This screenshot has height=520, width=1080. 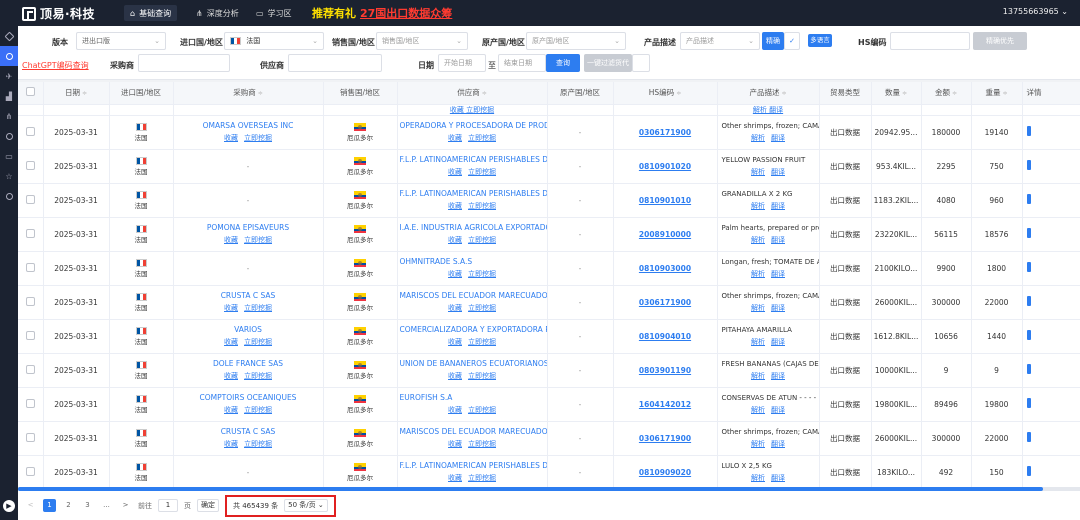 What do you see at coordinates (472, 295) in the screenshot?
I see `supplier-name-link: MARISCOS DEL ECUADOR MARECUADOR` at bounding box center [472, 295].